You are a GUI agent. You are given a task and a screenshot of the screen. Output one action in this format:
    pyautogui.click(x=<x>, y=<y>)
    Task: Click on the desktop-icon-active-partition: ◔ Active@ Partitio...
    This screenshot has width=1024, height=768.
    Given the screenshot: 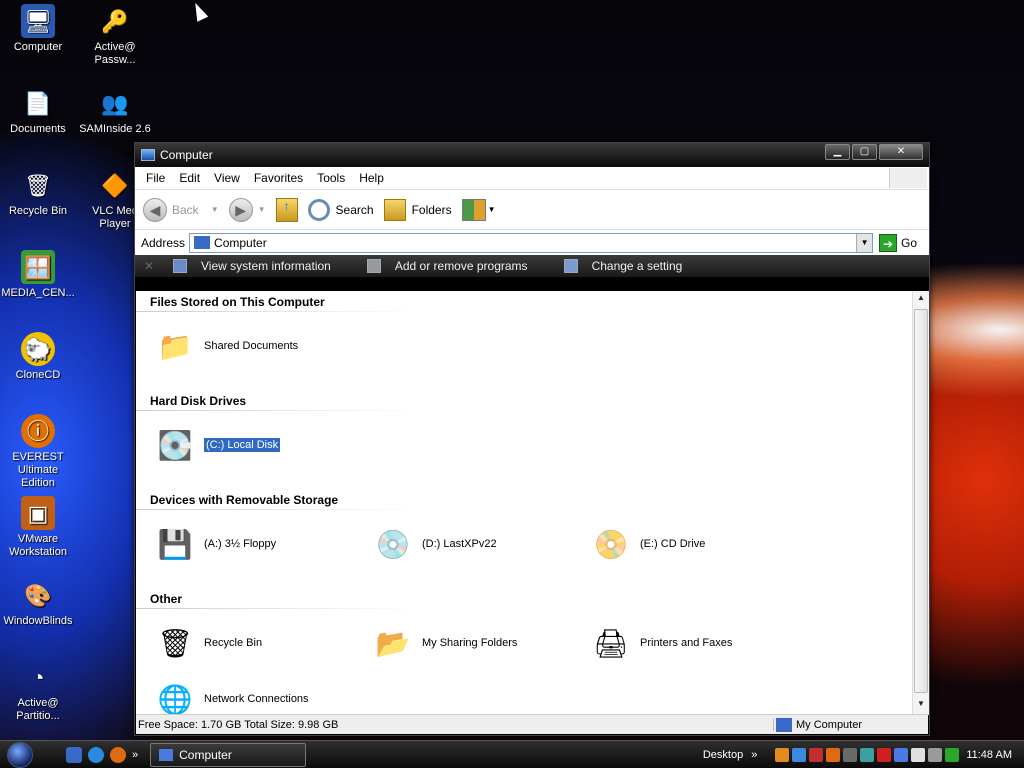 What is the action you would take?
    pyautogui.click(x=38, y=691)
    